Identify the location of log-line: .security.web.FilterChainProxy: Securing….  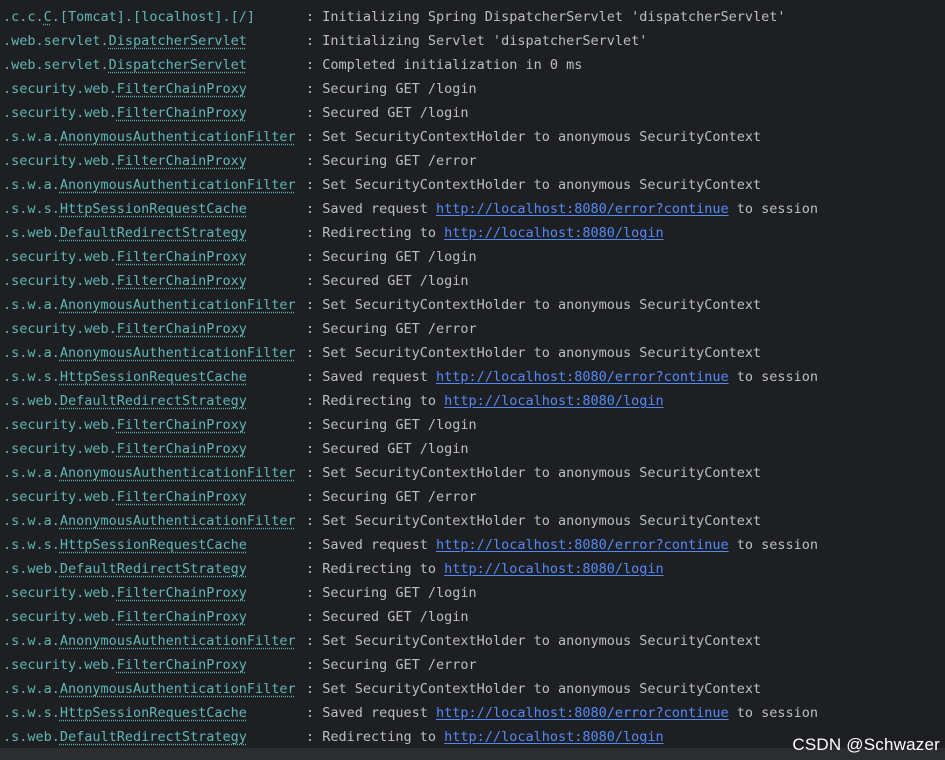
(472, 665).